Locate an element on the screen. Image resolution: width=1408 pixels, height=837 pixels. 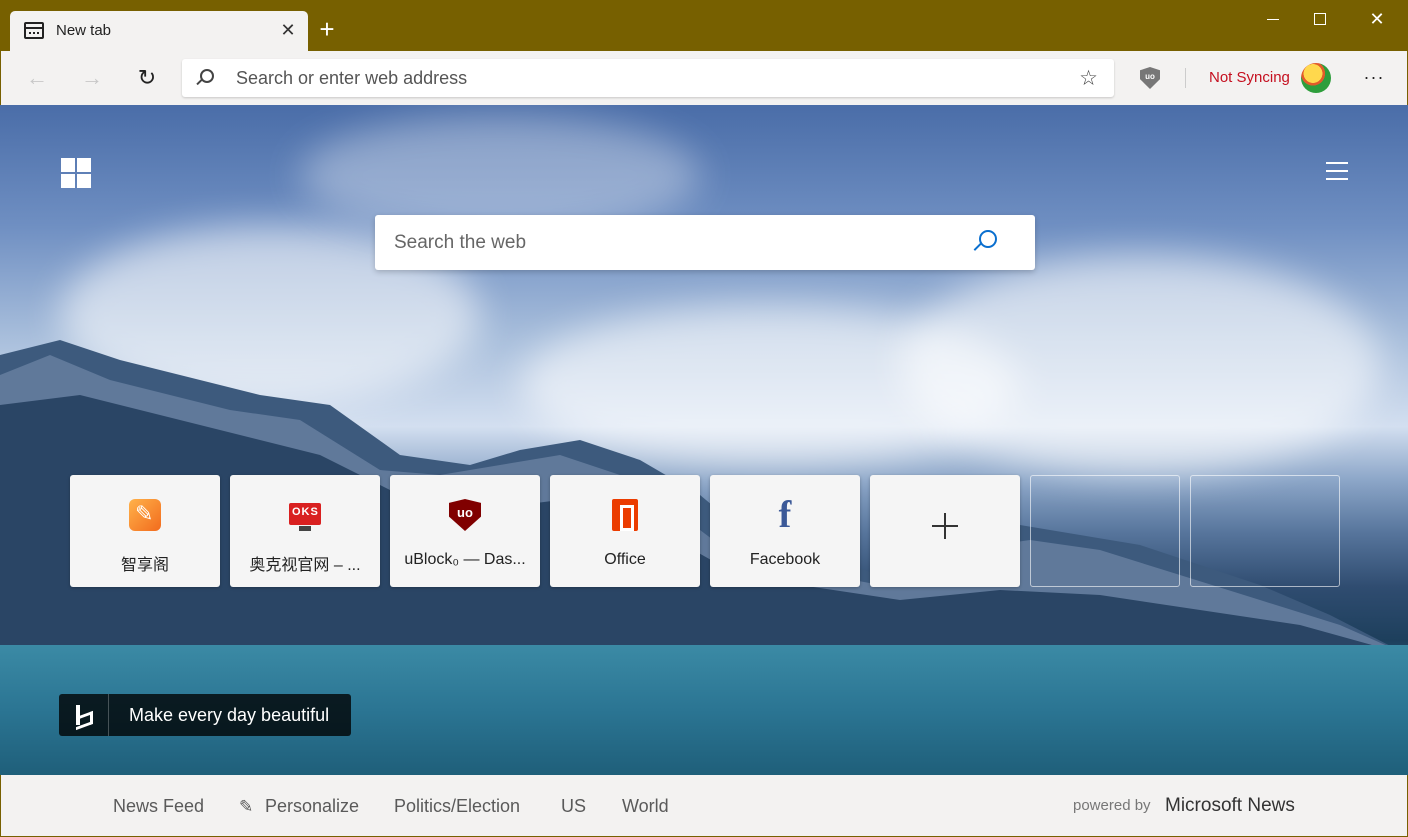
title-bar: New tab ✕ + ✕ is located at coordinates (704, 25).